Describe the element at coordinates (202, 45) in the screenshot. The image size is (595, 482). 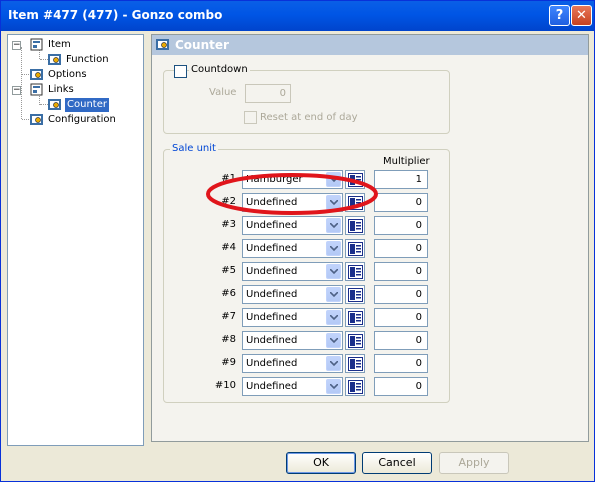
I see `panel-title: Counter` at that location.